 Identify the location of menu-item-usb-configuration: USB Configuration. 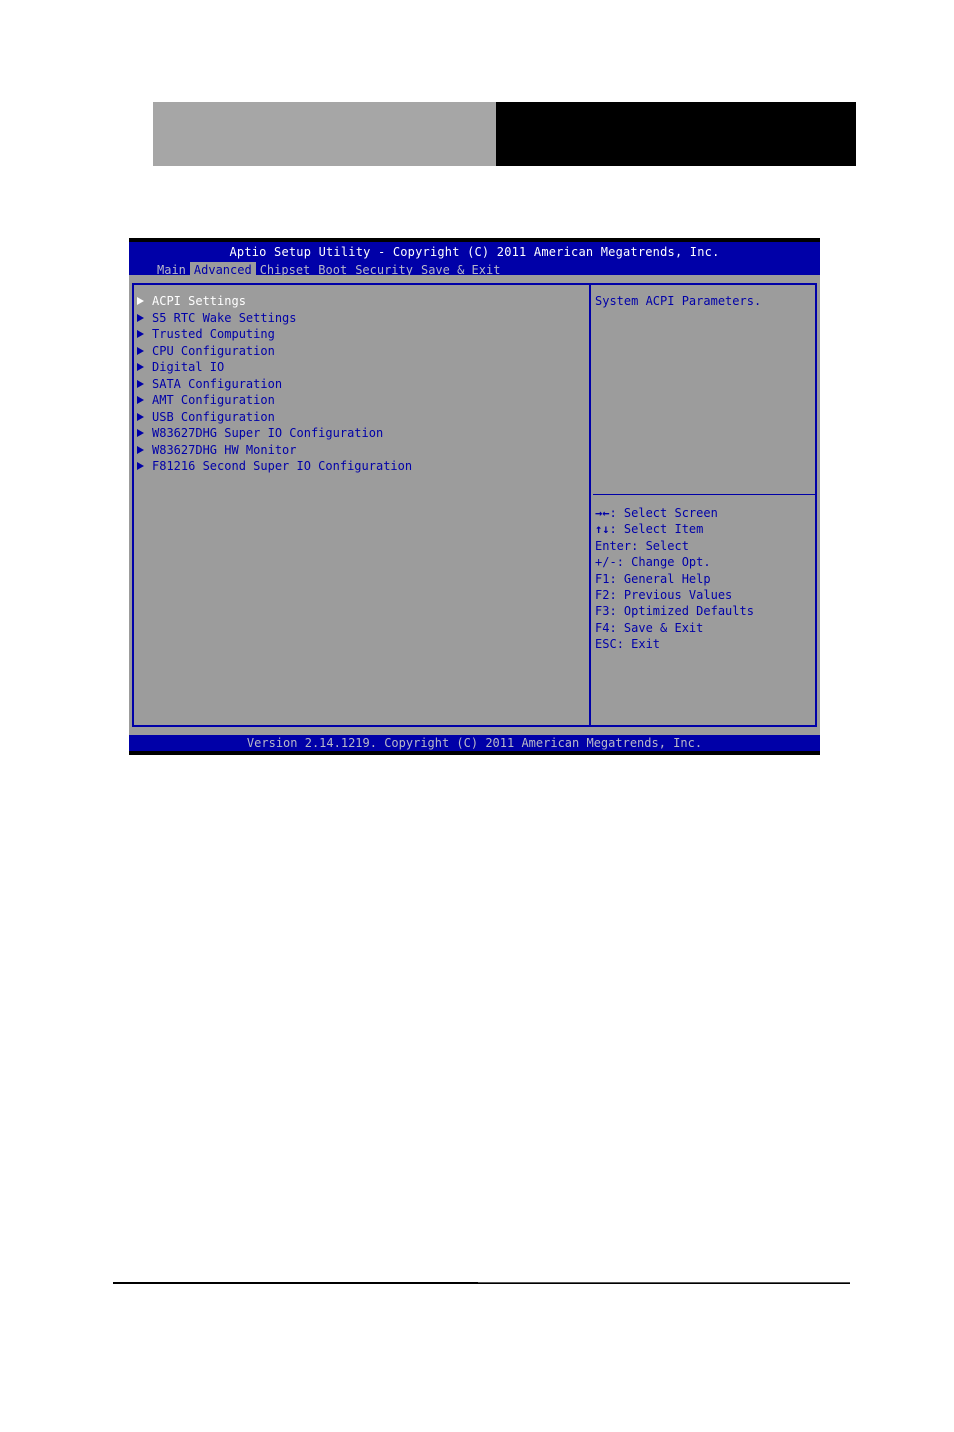
(356, 417).